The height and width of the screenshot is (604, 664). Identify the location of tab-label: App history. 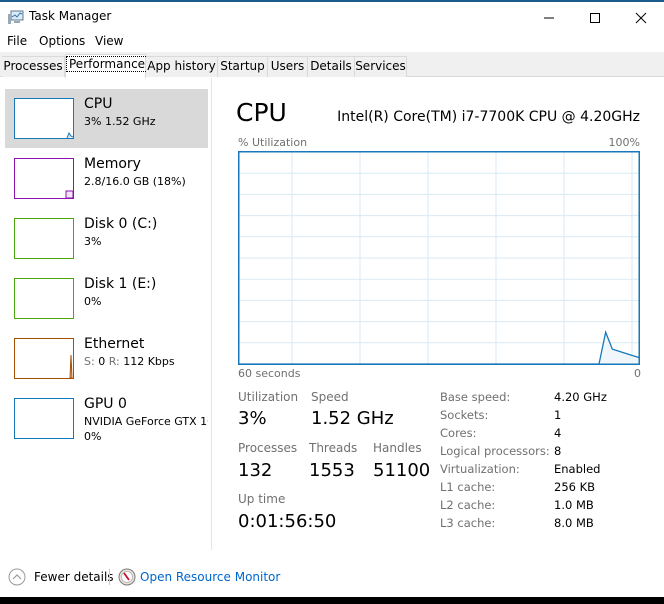
(181, 66).